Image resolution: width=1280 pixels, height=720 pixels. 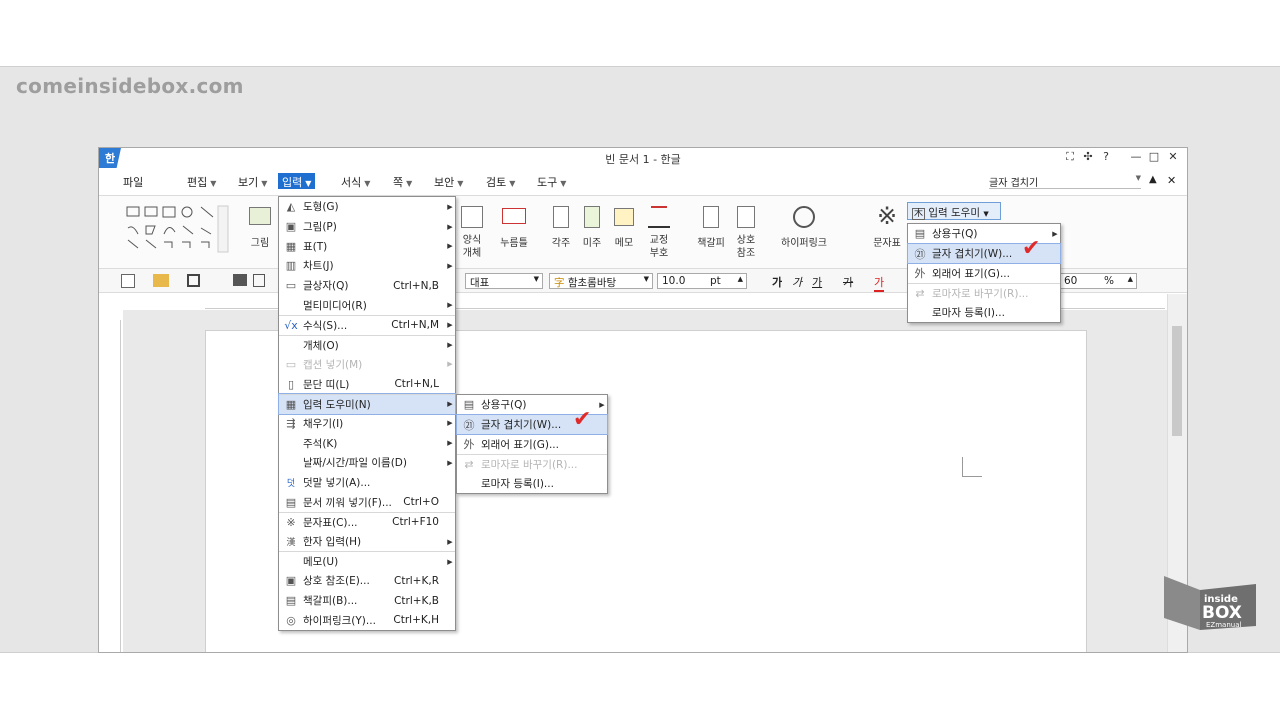 I want to click on print-icon, so click(x=240, y=280).